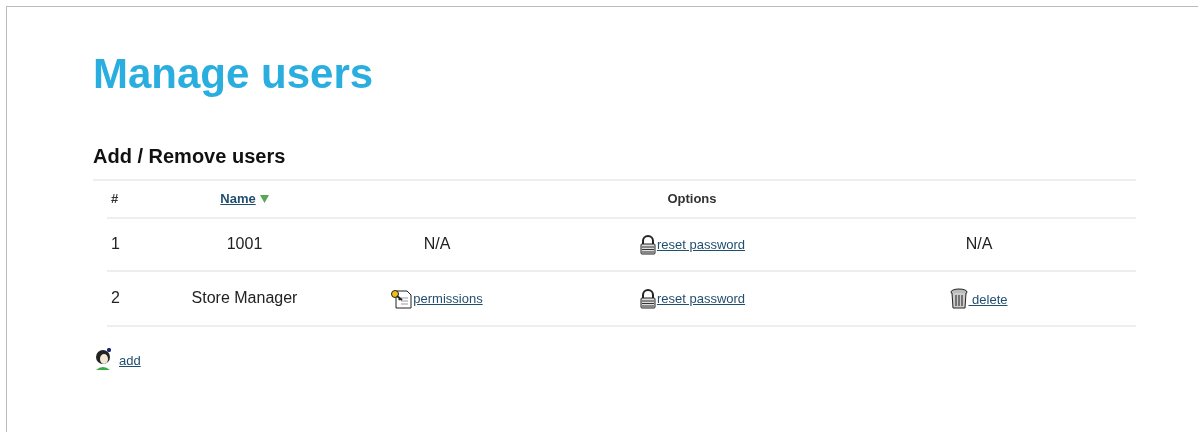 This screenshot has height=432, width=1198. I want to click on cell-text: 2, so click(115, 297).